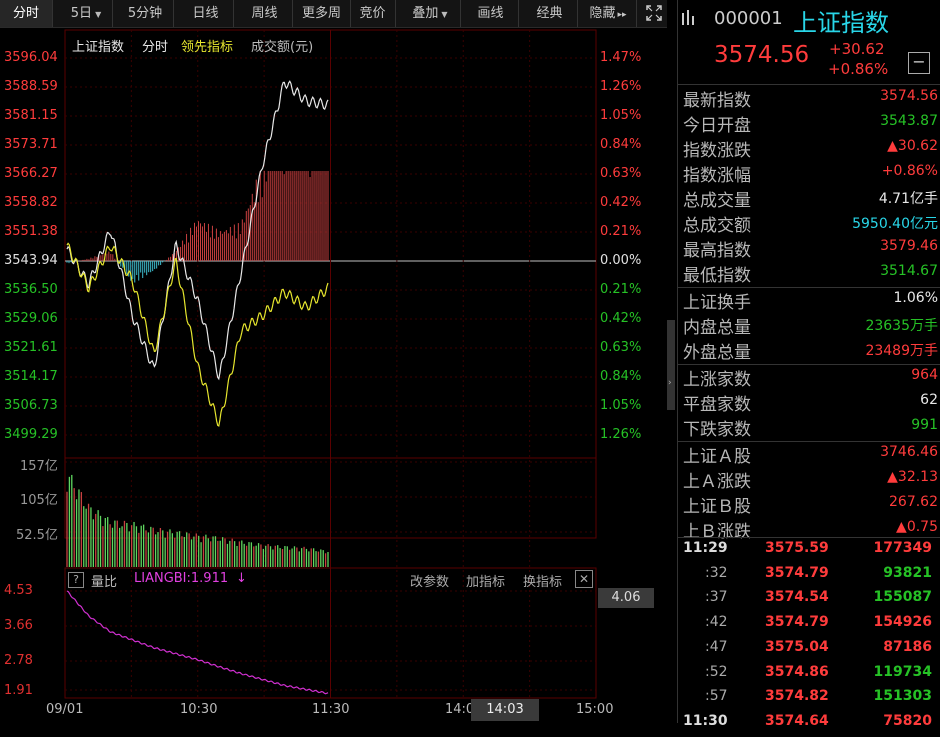  I want to click on stat-label: 指数涨跌, so click(717, 151).